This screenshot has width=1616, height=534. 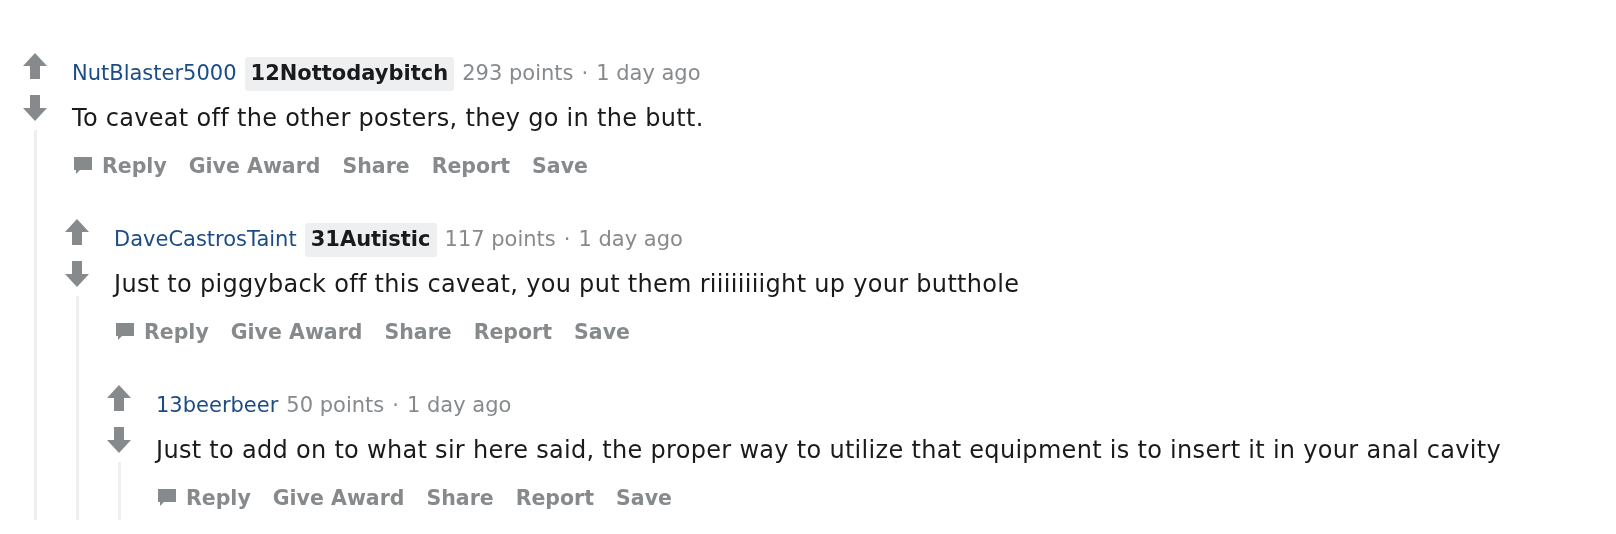 What do you see at coordinates (335, 406) in the screenshot?
I see `points-text: 50 points` at bounding box center [335, 406].